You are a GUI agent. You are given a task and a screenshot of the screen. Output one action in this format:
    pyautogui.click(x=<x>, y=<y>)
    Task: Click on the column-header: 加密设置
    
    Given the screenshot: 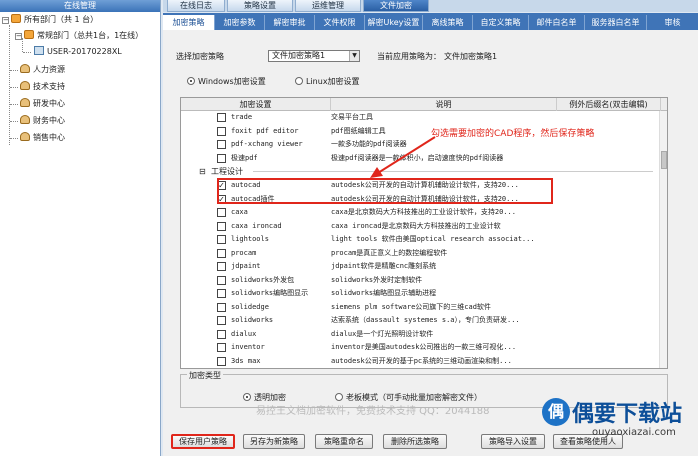 What is the action you would take?
    pyautogui.click(x=256, y=104)
    